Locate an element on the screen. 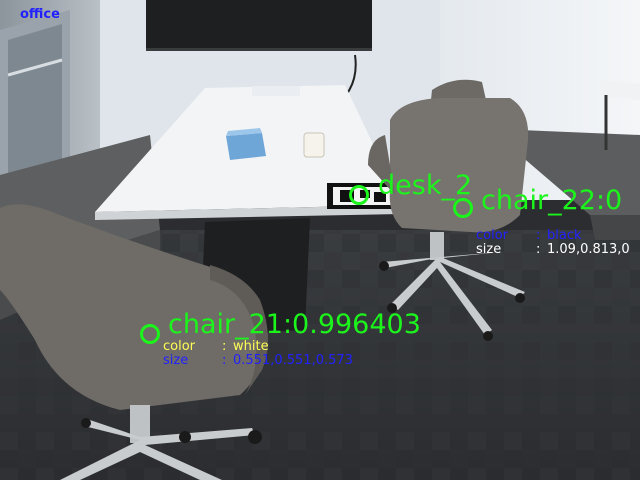 The width and height of the screenshot is (640, 480). chair-21-size-key: size is located at coordinates (176, 360).